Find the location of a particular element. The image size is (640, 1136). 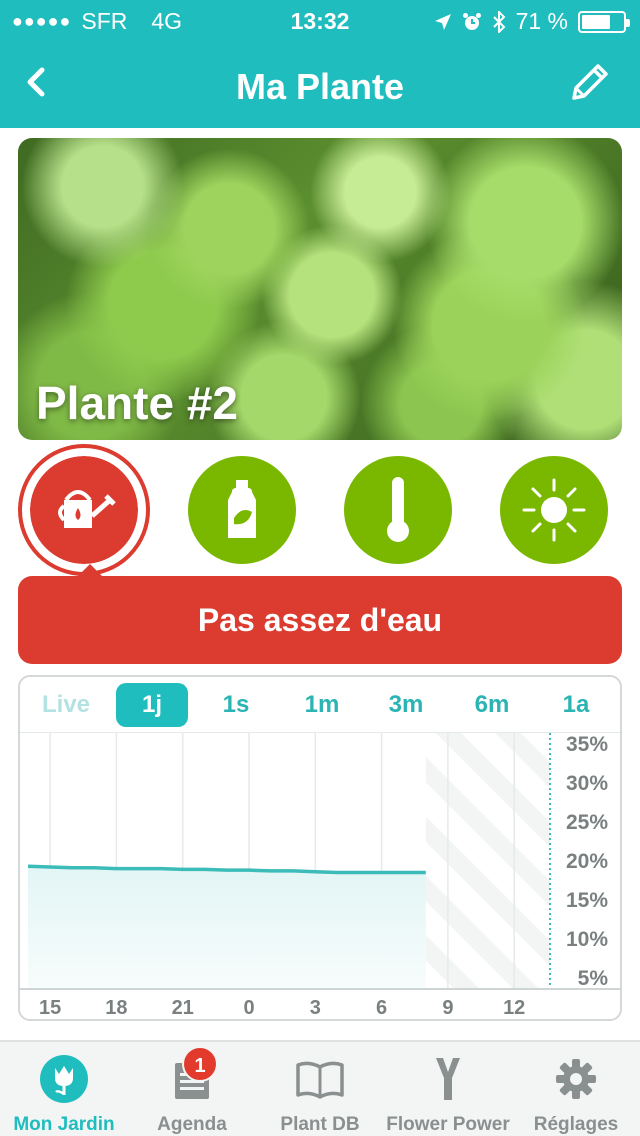

tab-label: Flower Power is located at coordinates (448, 1124).